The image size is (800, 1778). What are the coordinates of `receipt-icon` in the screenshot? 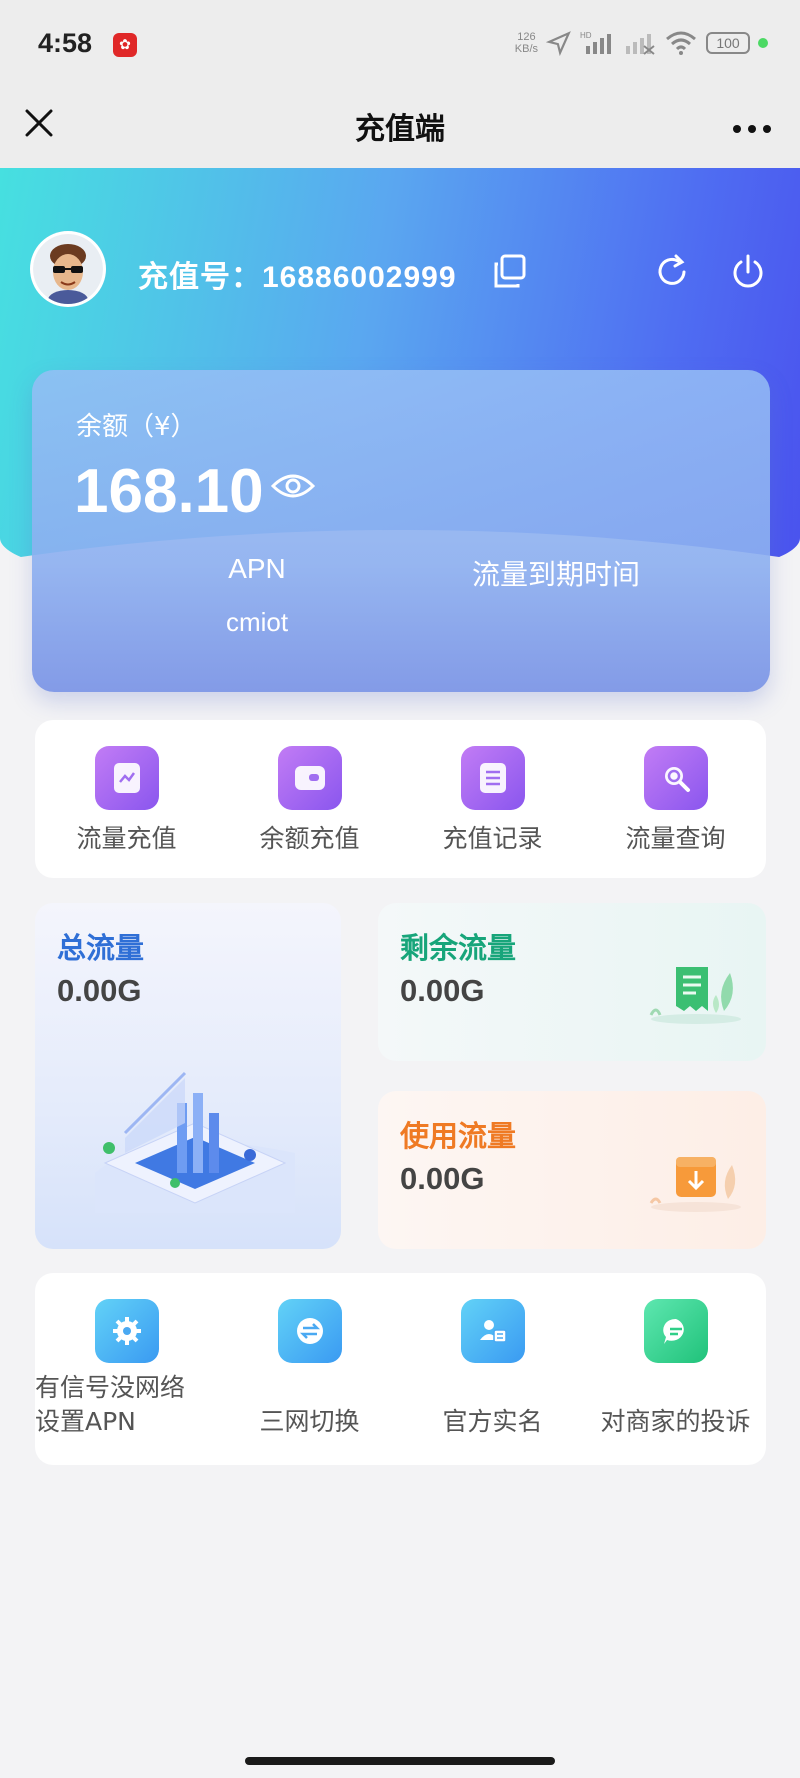 It's located at (695, 995).